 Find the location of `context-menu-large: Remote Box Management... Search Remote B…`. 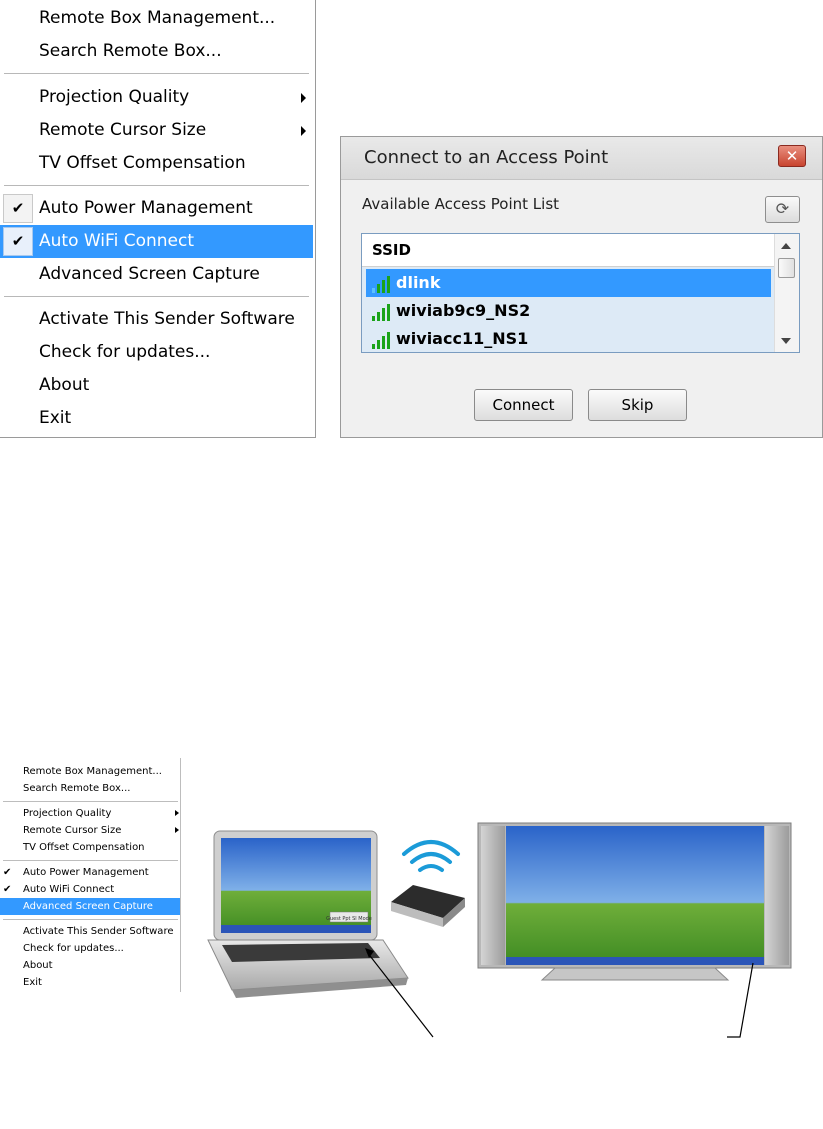

context-menu-large: Remote Box Management... Search Remote B… is located at coordinates (158, 219).